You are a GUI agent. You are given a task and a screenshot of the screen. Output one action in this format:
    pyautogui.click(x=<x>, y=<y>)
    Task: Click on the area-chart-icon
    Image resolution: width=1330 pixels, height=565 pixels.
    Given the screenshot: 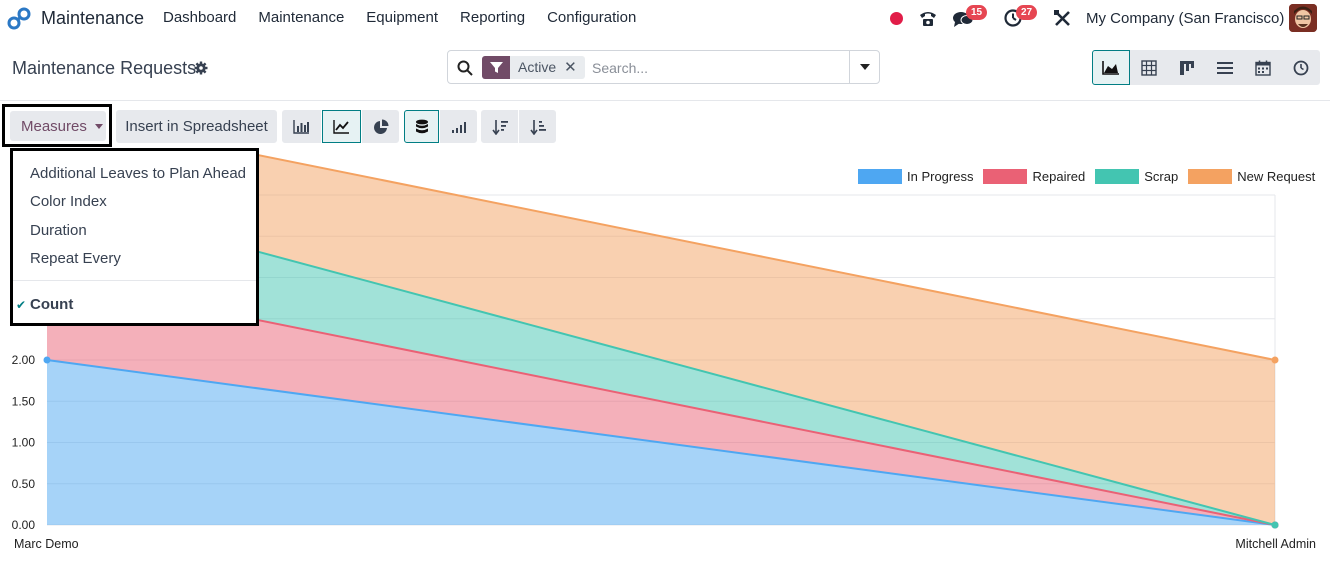 What is the action you would take?
    pyautogui.click(x=1110, y=67)
    